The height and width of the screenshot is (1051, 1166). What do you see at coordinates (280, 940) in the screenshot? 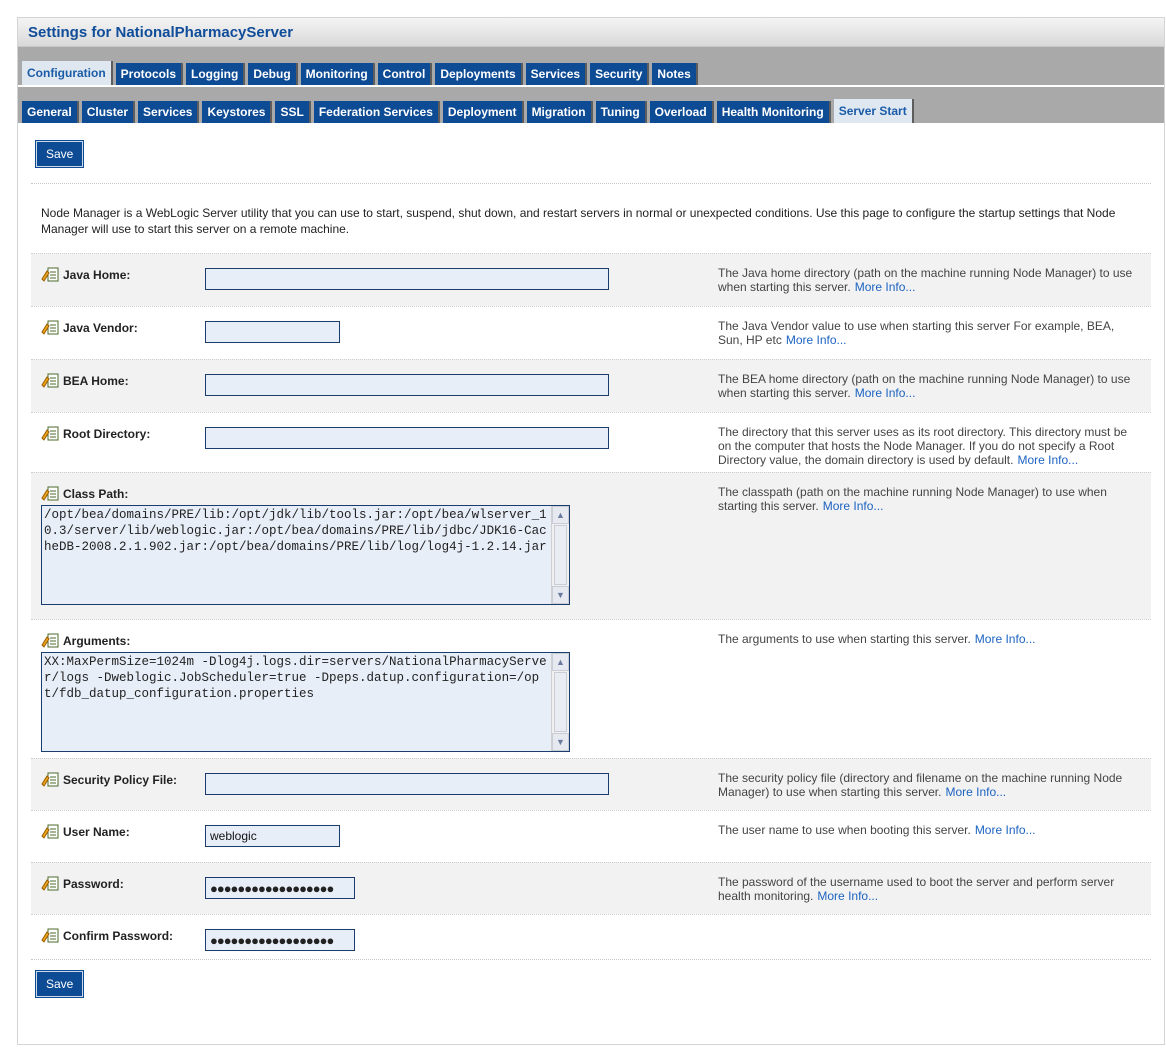
I see `confirm-password-input: ●●●●●●●●●●●●●●●●●●` at bounding box center [280, 940].